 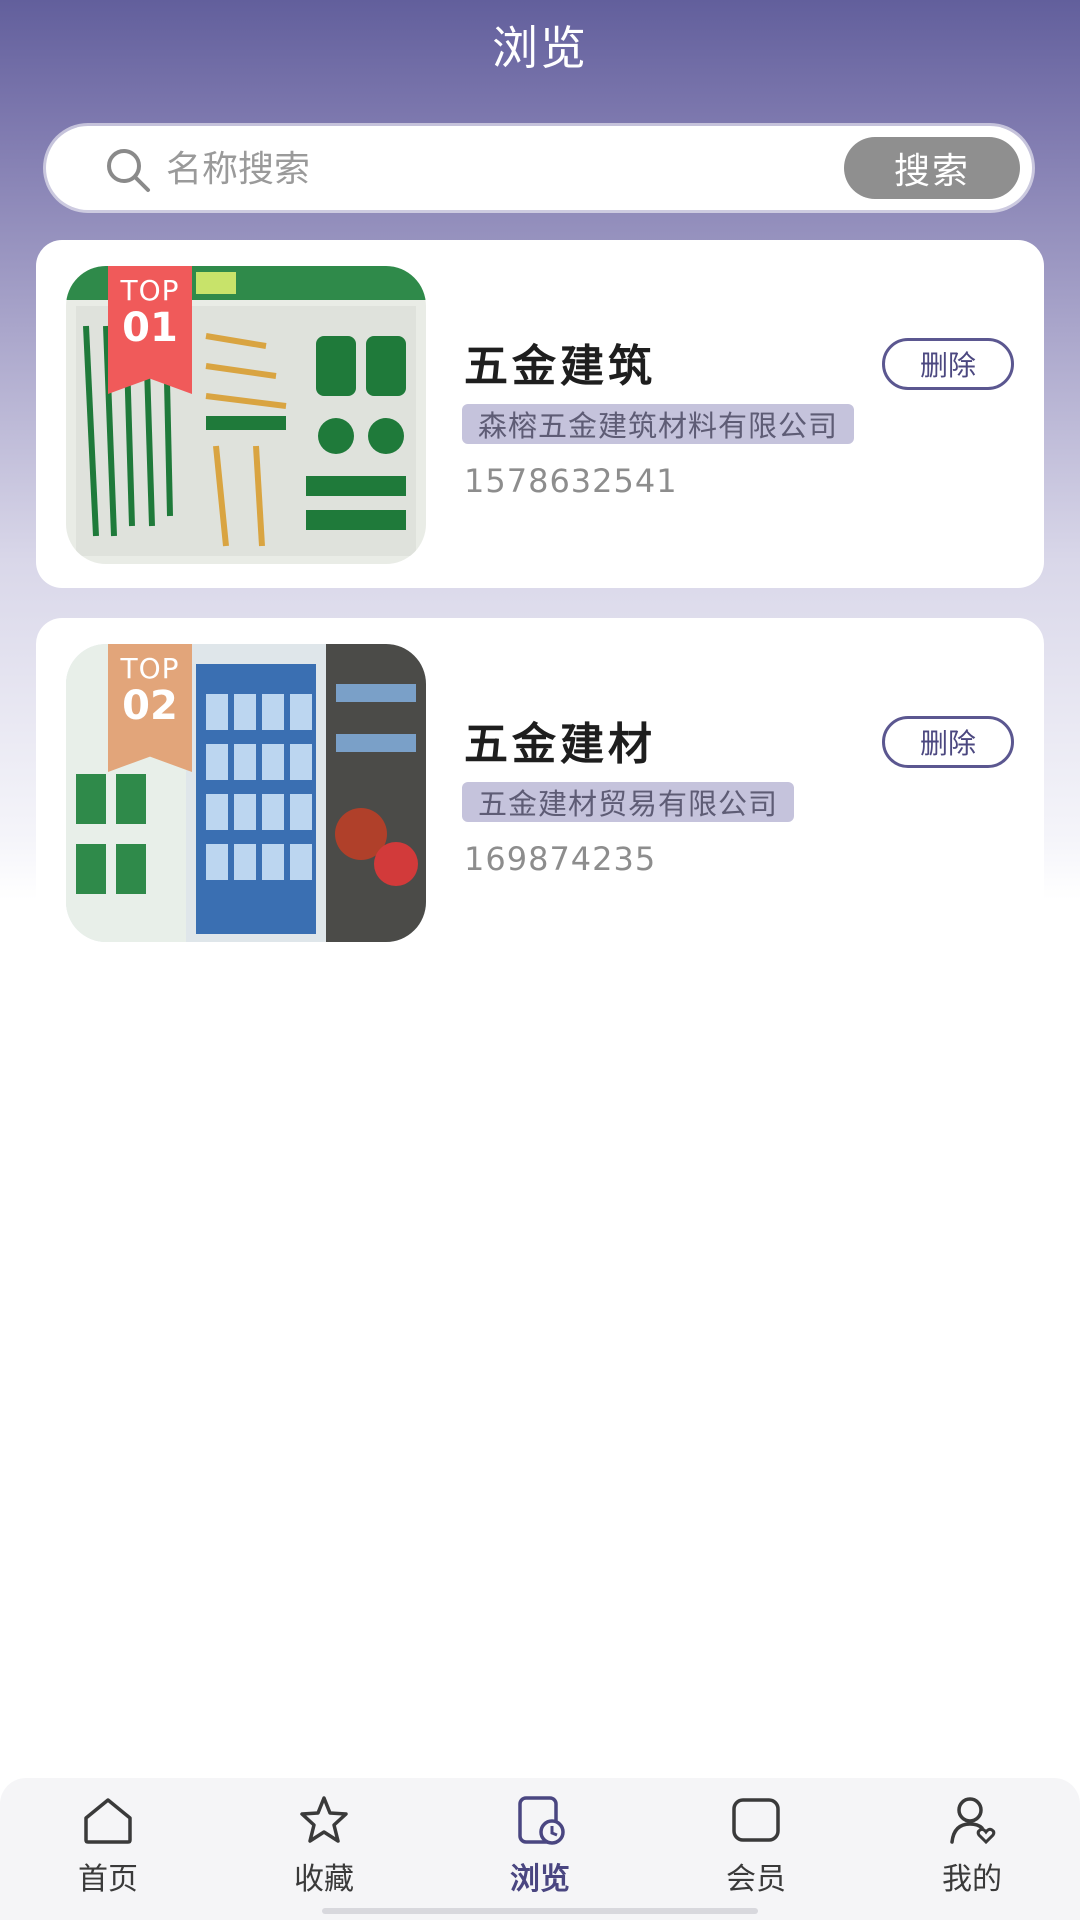 What do you see at coordinates (108, 1820) in the screenshot?
I see `home-icon` at bounding box center [108, 1820].